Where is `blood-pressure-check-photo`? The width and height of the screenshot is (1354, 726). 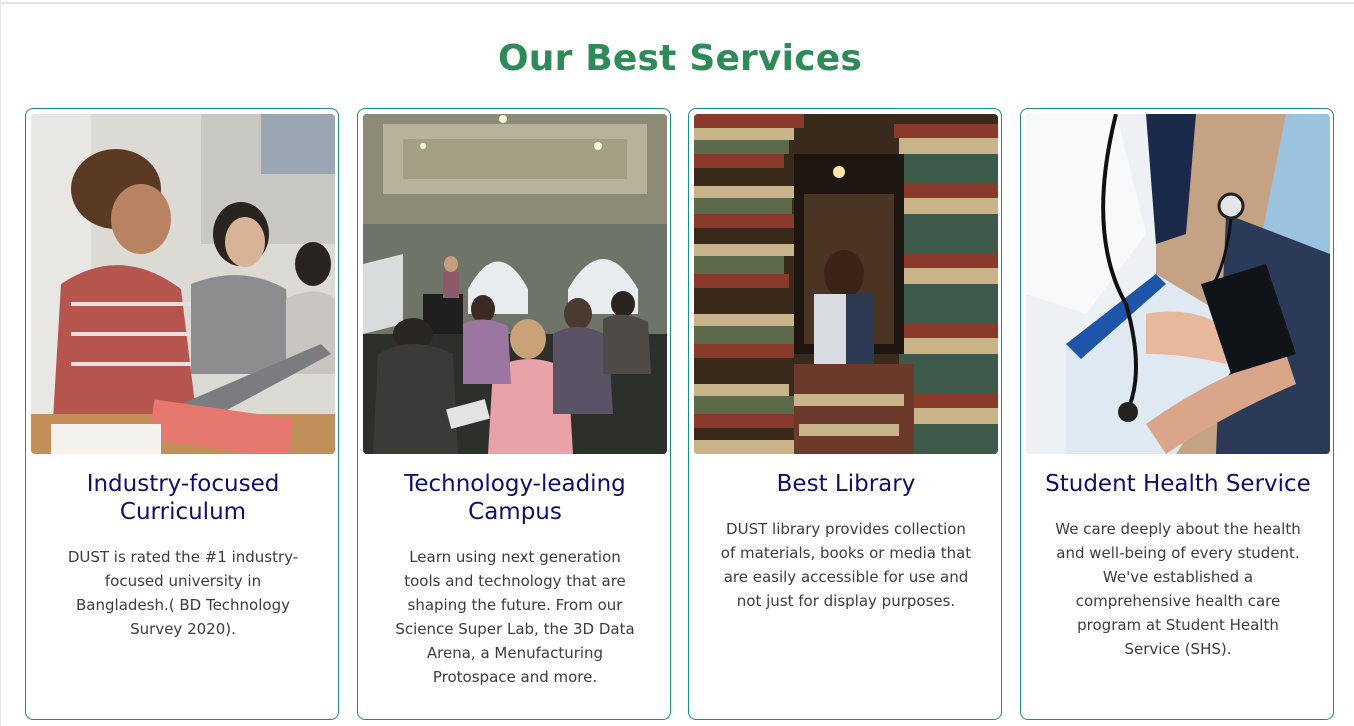 blood-pressure-check-photo is located at coordinates (1178, 284).